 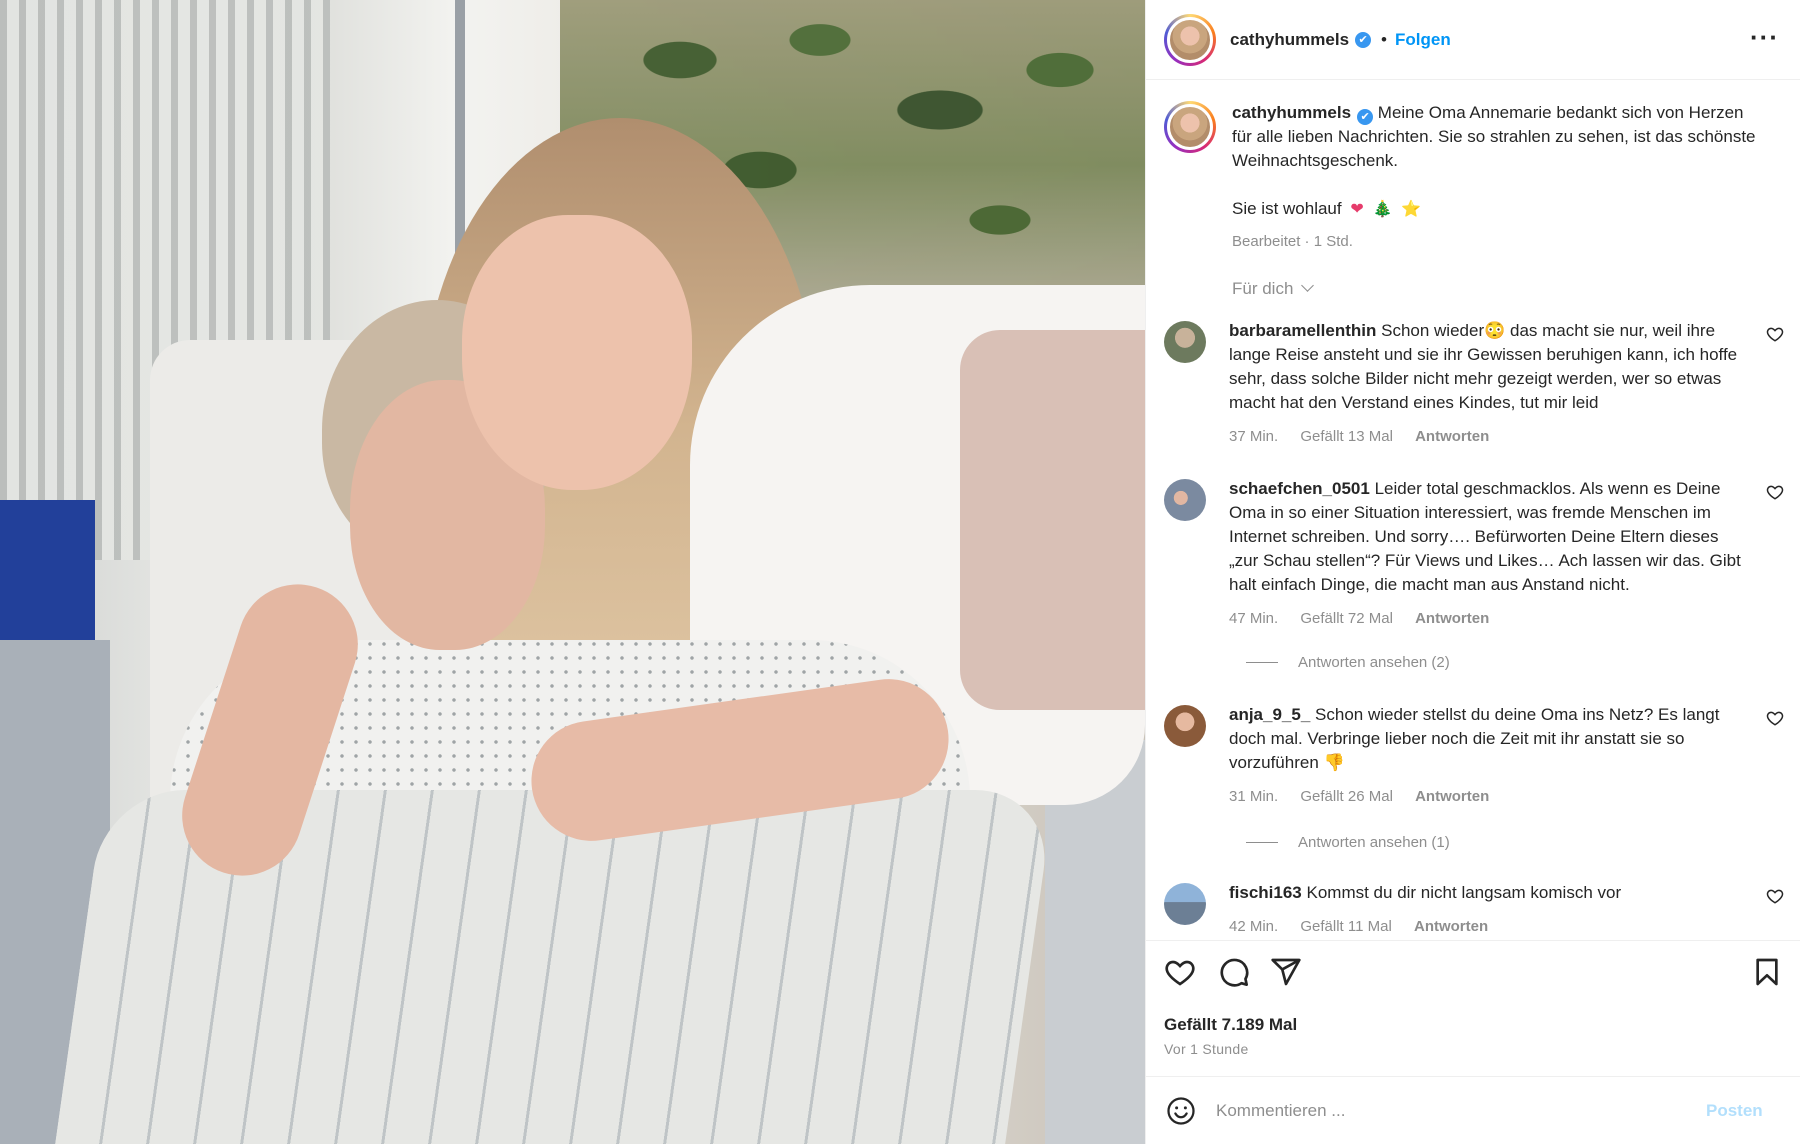 I want to click on chevron-down-icon, so click(x=1308, y=285).